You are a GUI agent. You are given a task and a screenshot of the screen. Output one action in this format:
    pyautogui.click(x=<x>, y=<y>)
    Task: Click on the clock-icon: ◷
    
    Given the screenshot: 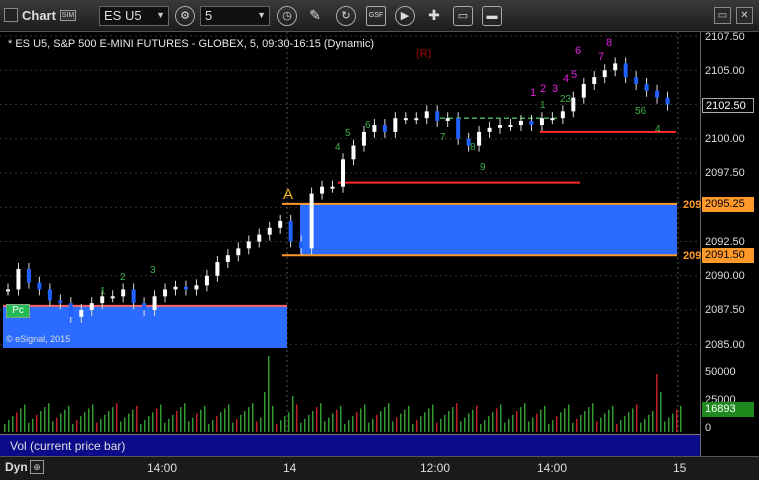 What is the action you would take?
    pyautogui.click(x=287, y=16)
    